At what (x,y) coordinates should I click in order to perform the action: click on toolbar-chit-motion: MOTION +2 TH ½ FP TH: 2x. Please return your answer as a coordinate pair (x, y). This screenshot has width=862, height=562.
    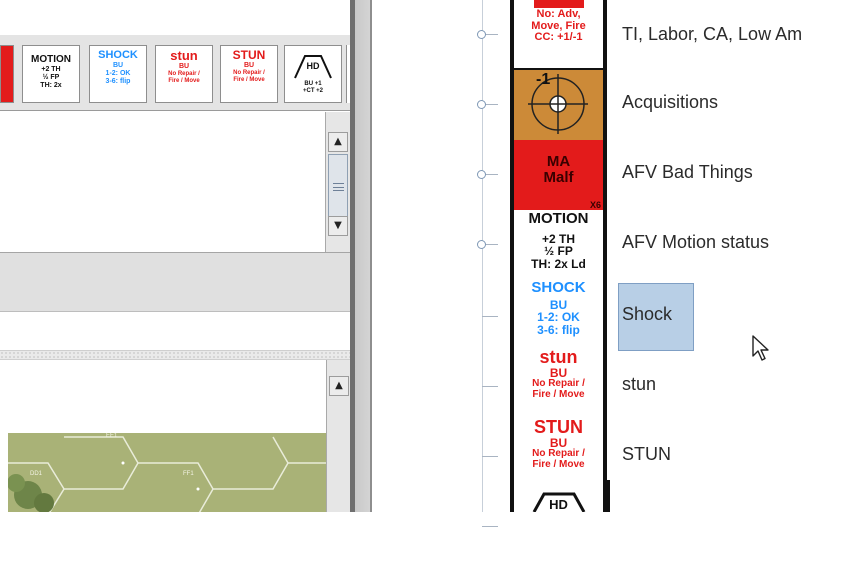
    Looking at the image, I should click on (51, 74).